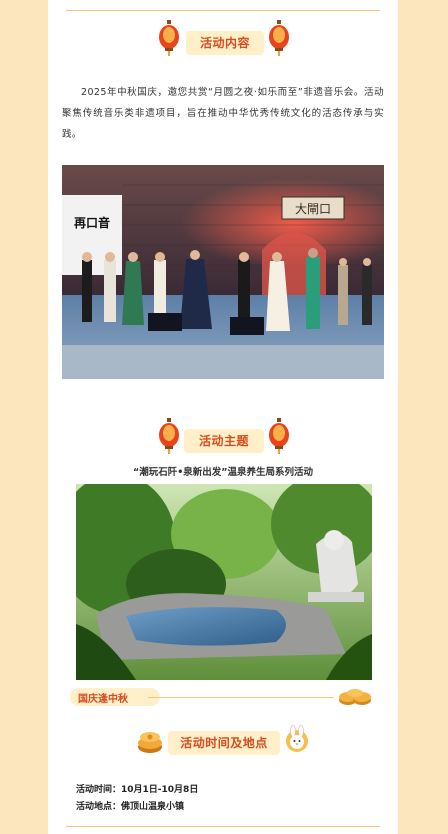  Describe the element at coordinates (224, 743) in the screenshot. I see `section-title-time: 活动时间及地点` at that location.